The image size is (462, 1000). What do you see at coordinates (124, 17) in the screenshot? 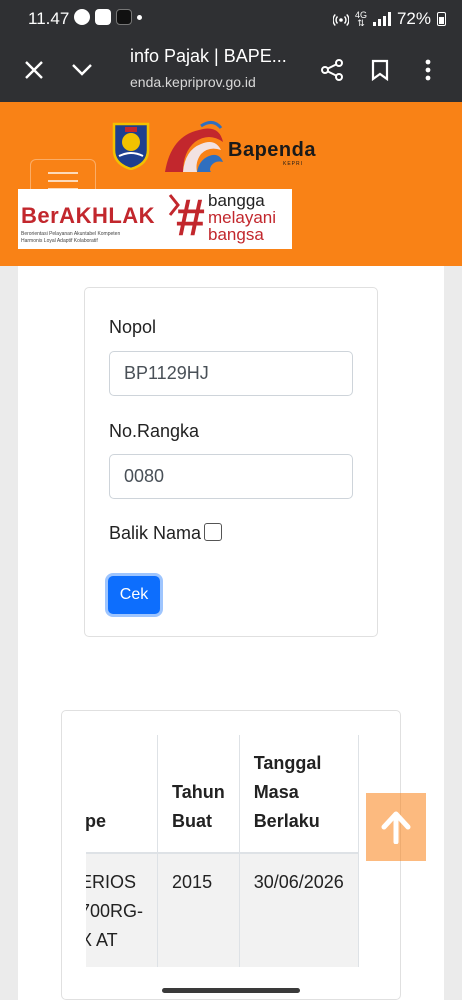
I see `app-notification-icon` at bounding box center [124, 17].